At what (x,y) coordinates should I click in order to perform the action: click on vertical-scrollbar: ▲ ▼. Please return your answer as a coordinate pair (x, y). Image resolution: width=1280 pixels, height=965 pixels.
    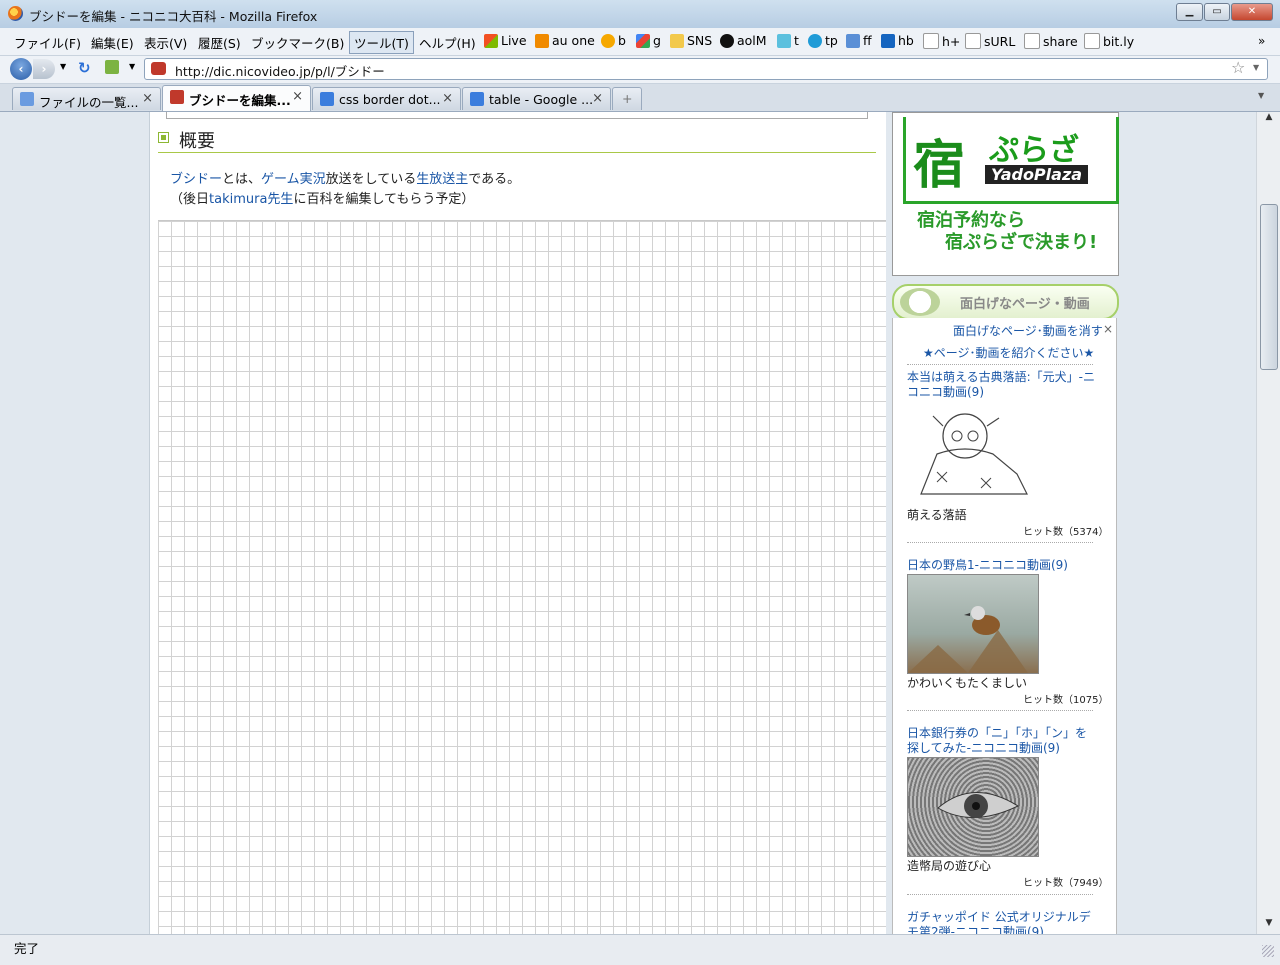
    Looking at the image, I should click on (1268, 523).